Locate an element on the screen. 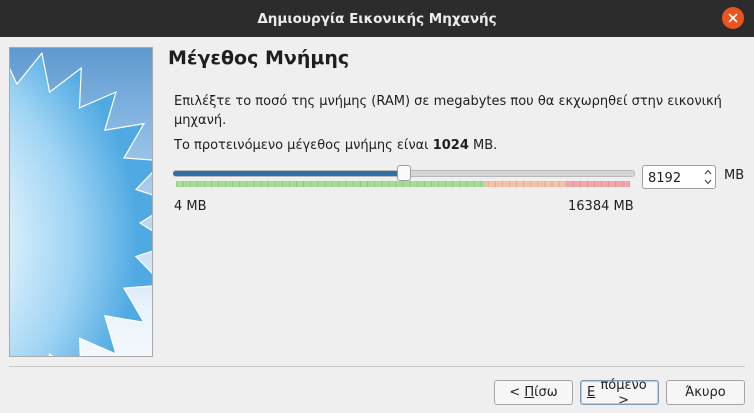  slider-handle is located at coordinates (404, 173).